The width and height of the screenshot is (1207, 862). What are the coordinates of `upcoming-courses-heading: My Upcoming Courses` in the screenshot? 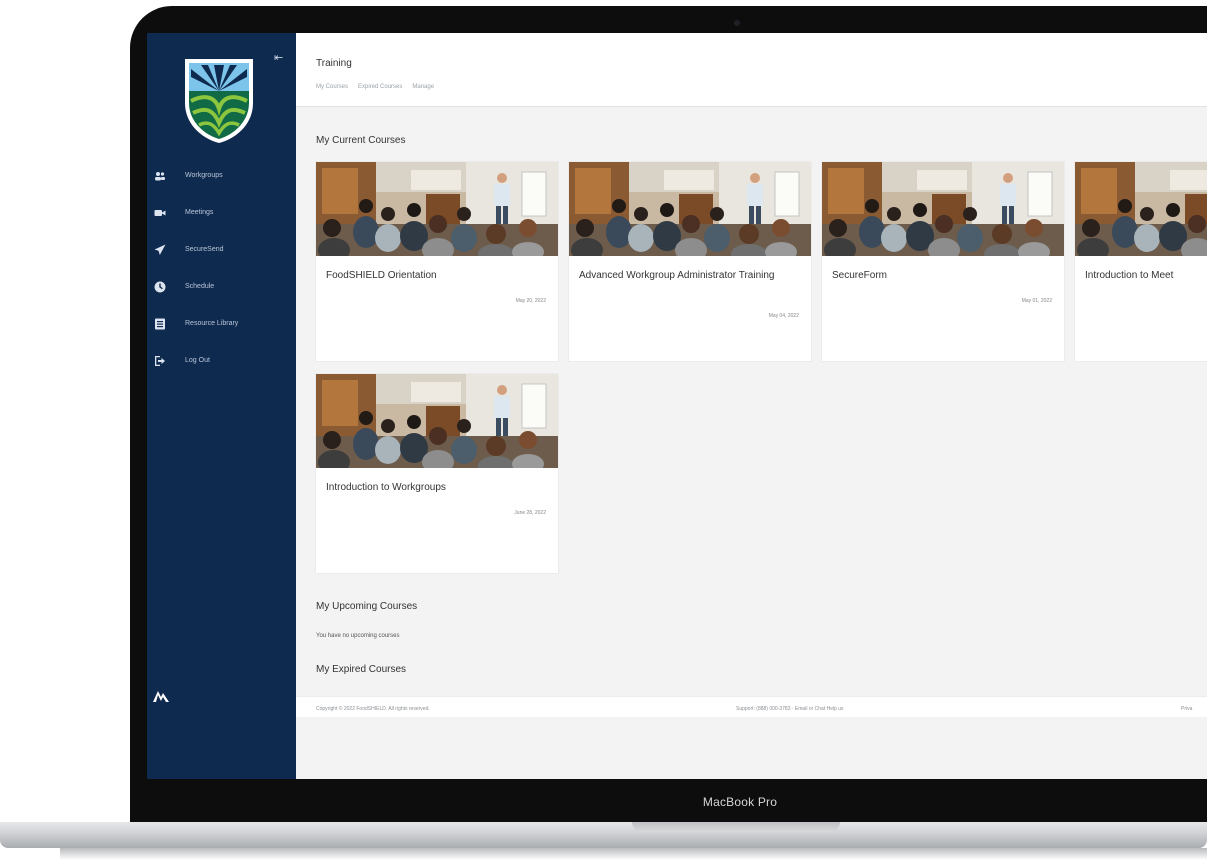 It's located at (367, 606).